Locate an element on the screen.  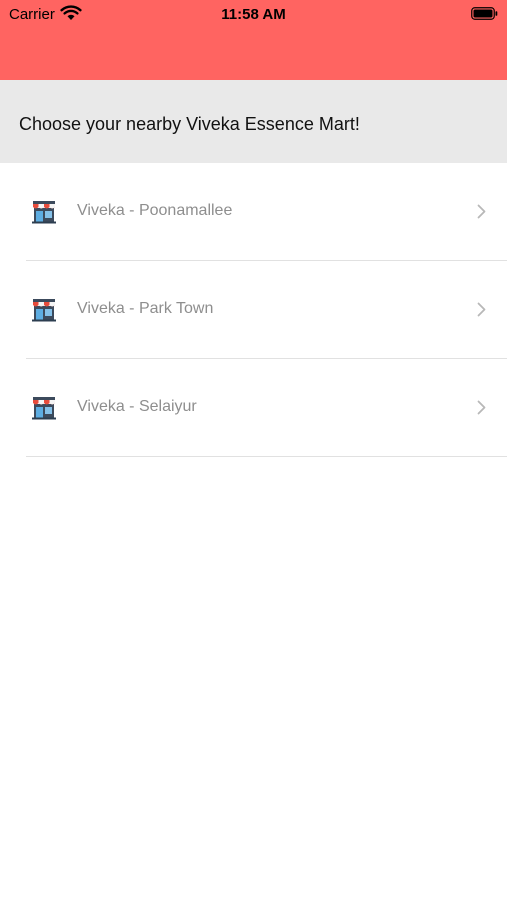
page-header: Choose your nearby Viveka Essence Mart! is located at coordinates (253, 121).